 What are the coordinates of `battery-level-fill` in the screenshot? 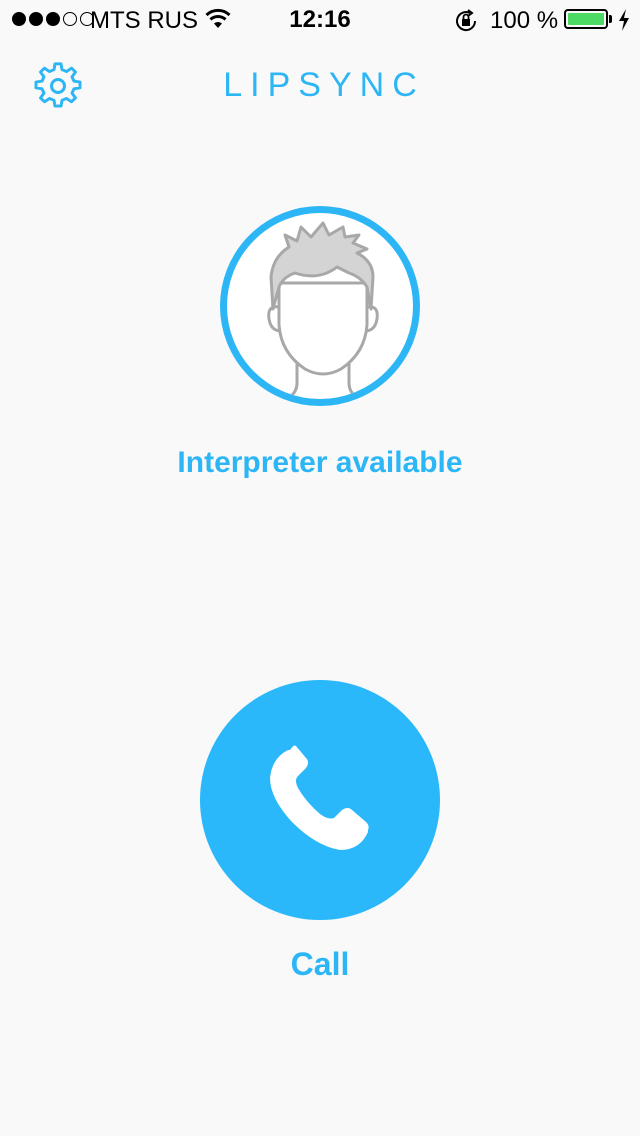 It's located at (586, 19).